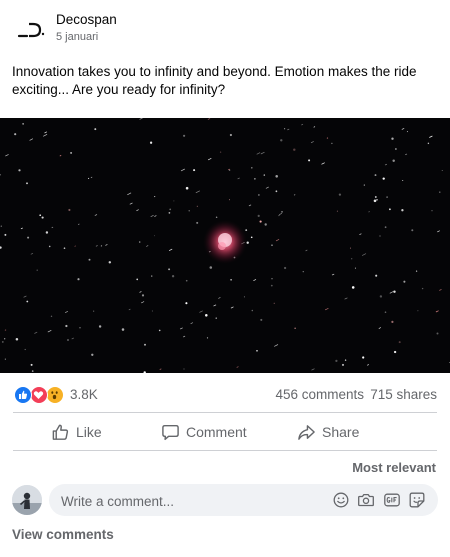  I want to click on comment-button: Comment, so click(204, 432).